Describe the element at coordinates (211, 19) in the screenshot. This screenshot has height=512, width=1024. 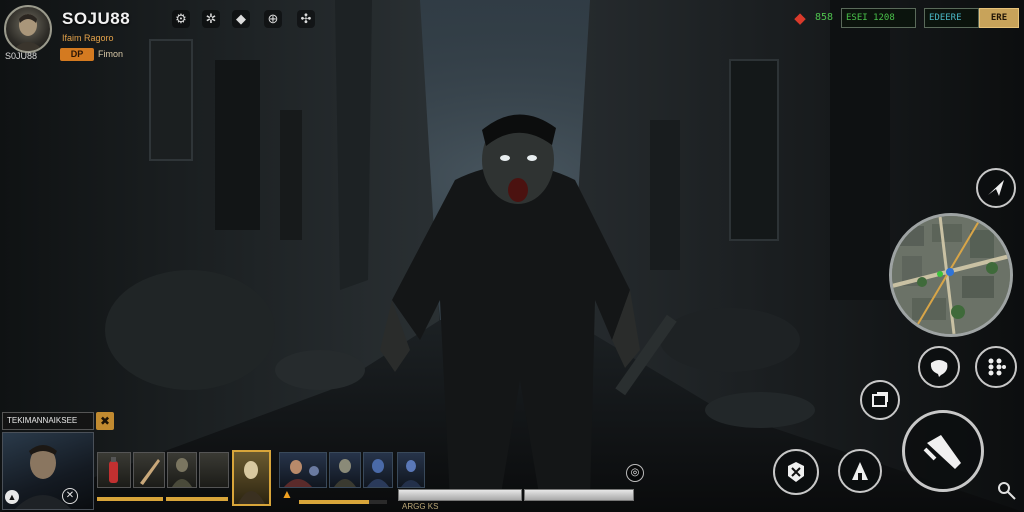
I see `gear-icon: ✲` at that location.